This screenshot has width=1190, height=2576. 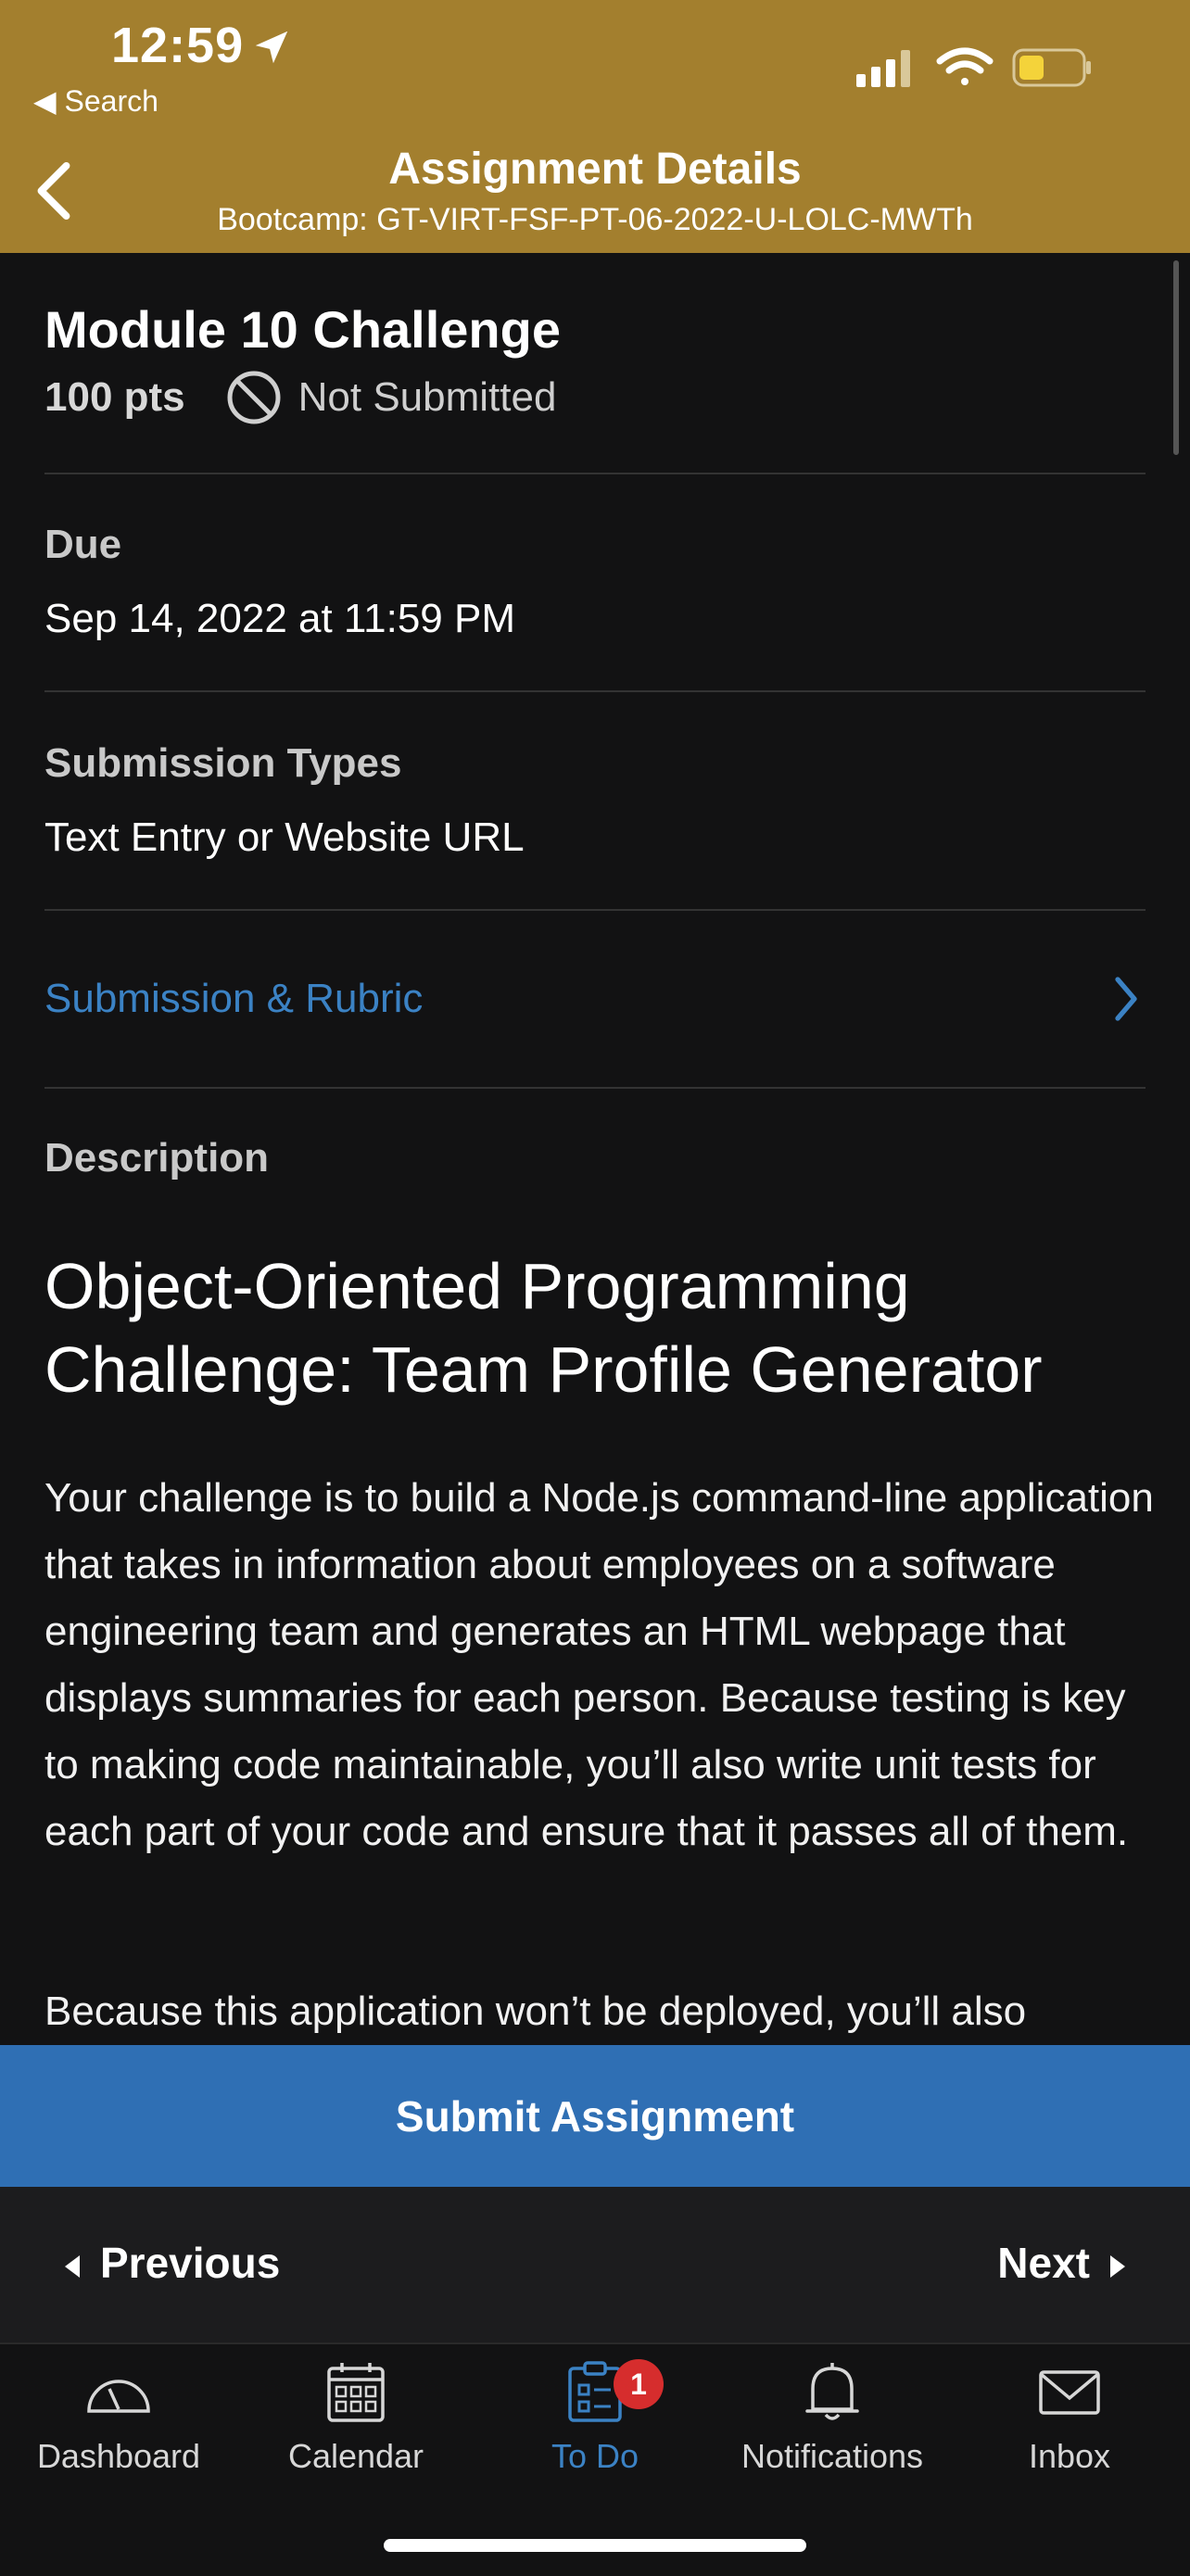 What do you see at coordinates (355, 2456) in the screenshot?
I see `tab-calendar-label: Calendar` at bounding box center [355, 2456].